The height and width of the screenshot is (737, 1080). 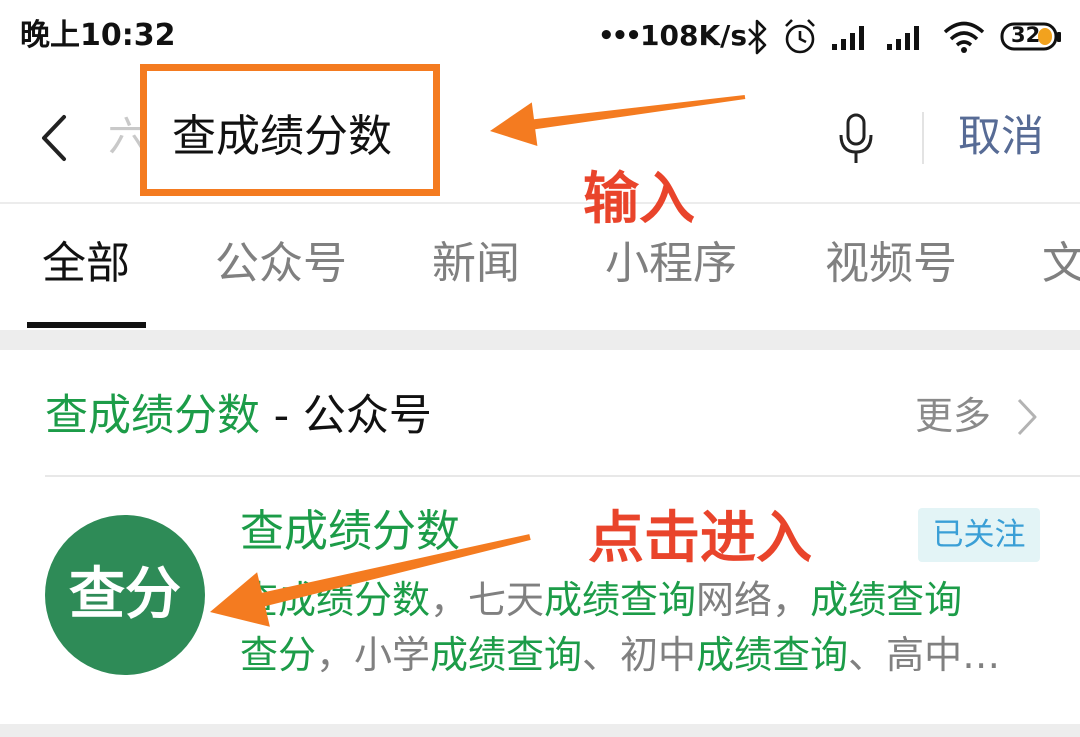 I want to click on account-name: 查成绩分数, so click(x=350, y=532).